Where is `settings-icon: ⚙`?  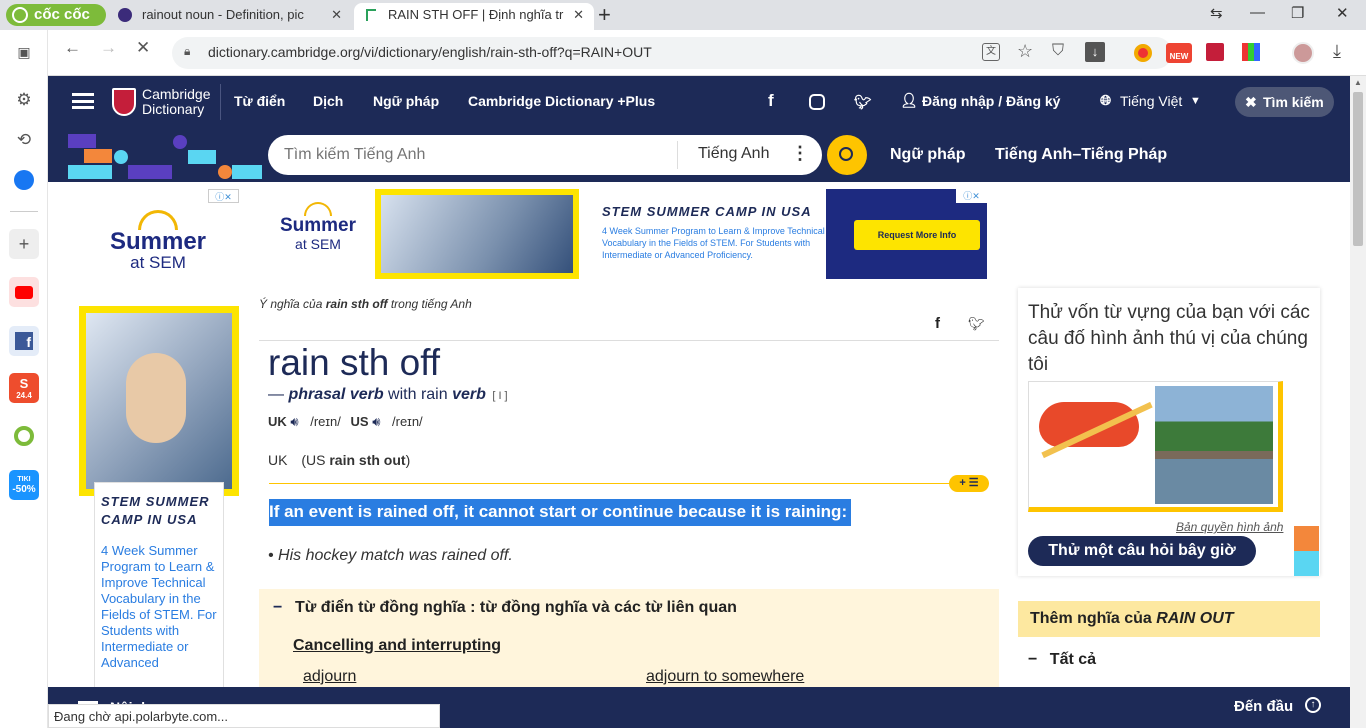
settings-icon: ⚙ is located at coordinates (24, 100).